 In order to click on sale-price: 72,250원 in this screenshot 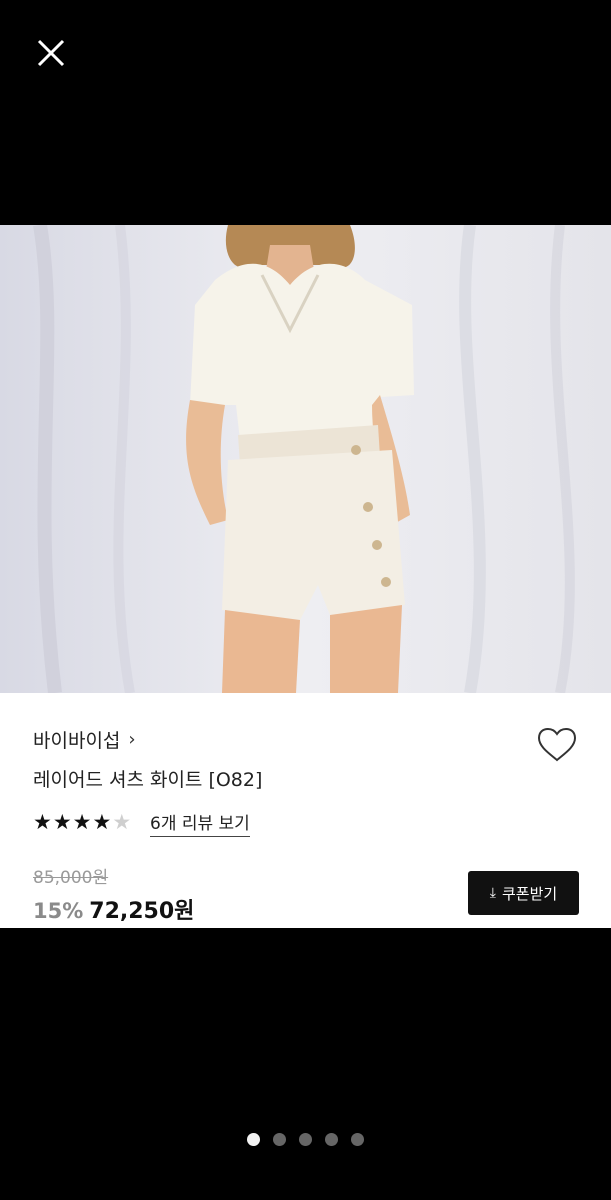, I will do `click(142, 911)`.